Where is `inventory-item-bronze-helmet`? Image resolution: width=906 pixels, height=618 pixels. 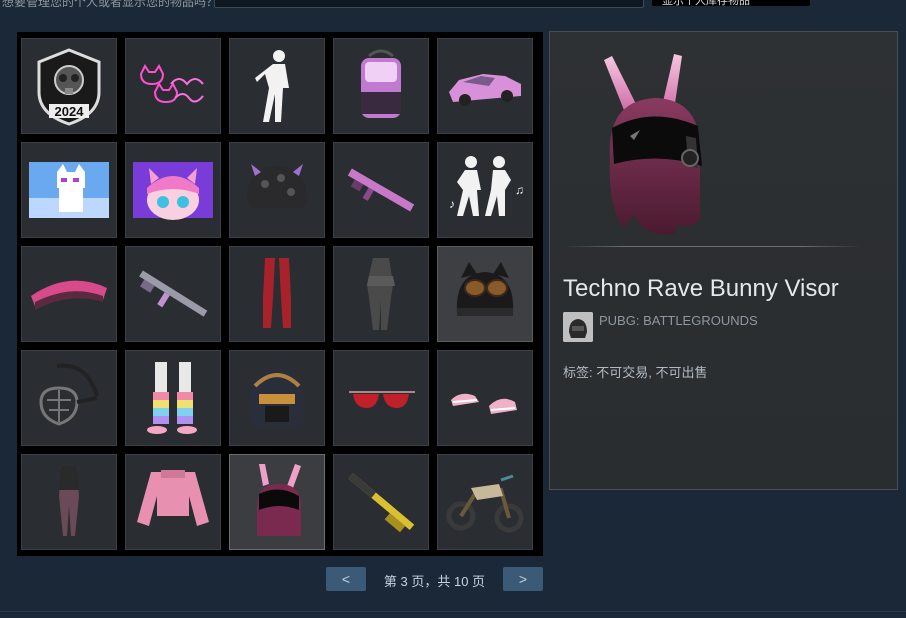
inventory-item-bronze-helmet is located at coordinates (277, 398).